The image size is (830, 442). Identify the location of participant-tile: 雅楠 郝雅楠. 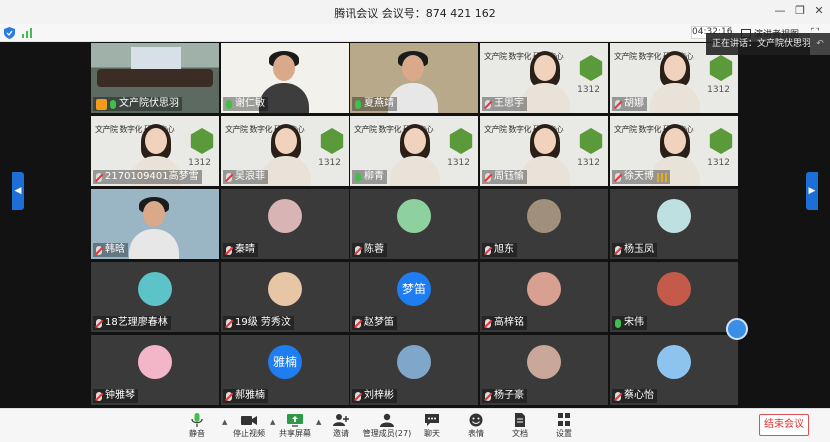
(285, 370).